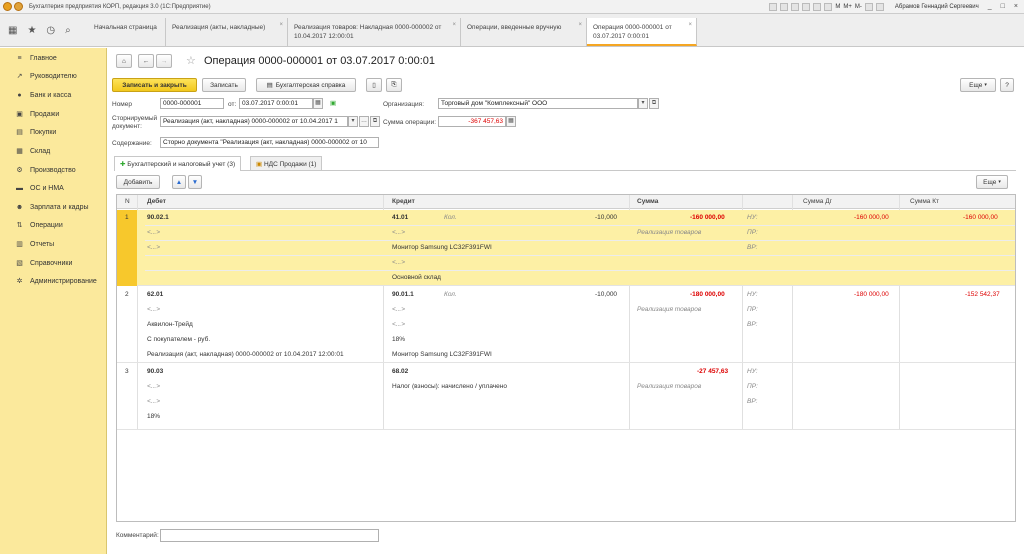  I want to click on comment-field, so click(269, 535).